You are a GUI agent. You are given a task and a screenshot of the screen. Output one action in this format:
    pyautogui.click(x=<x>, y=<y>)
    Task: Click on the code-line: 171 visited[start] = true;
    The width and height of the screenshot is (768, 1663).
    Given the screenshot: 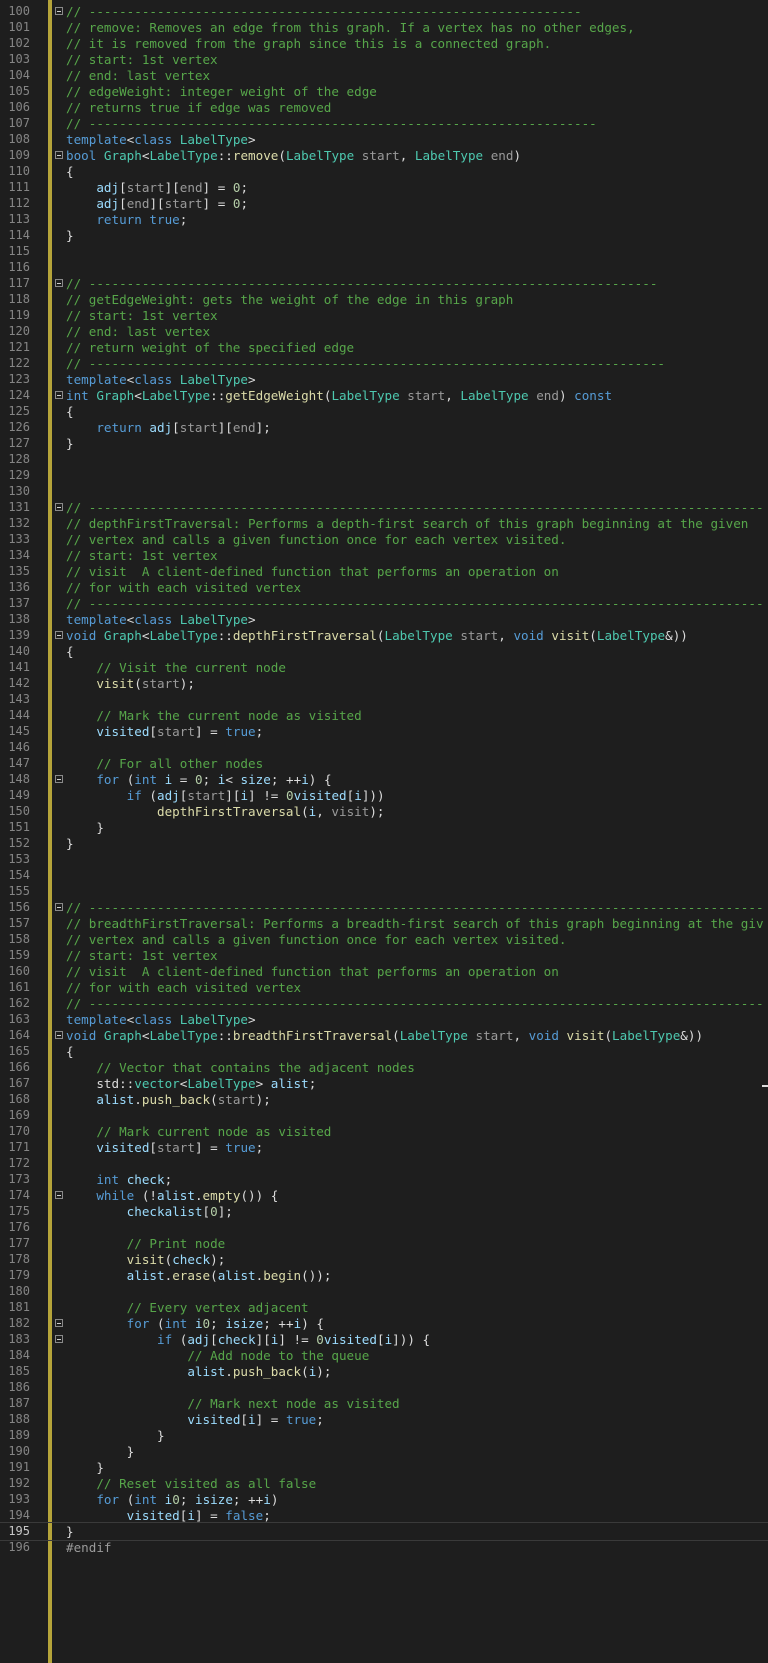 What is the action you would take?
    pyautogui.click(x=384, y=1147)
    